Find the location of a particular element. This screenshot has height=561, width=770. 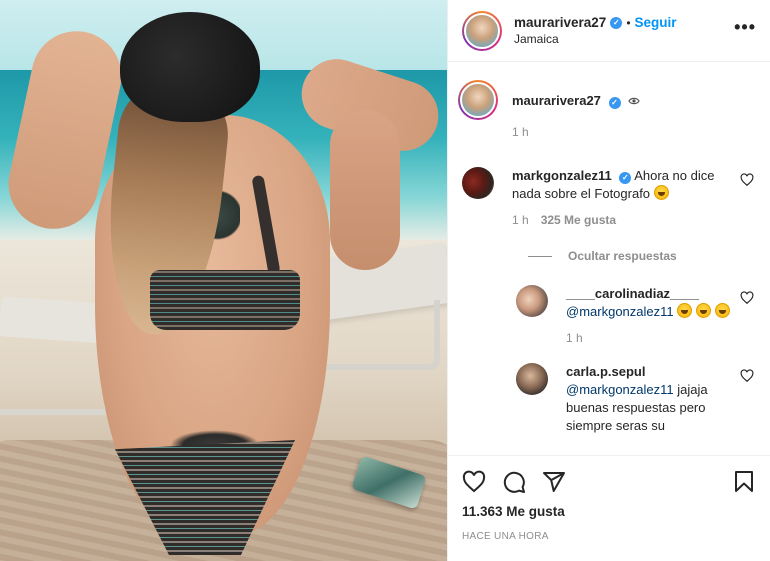

caption-avatar-image is located at coordinates (478, 100).